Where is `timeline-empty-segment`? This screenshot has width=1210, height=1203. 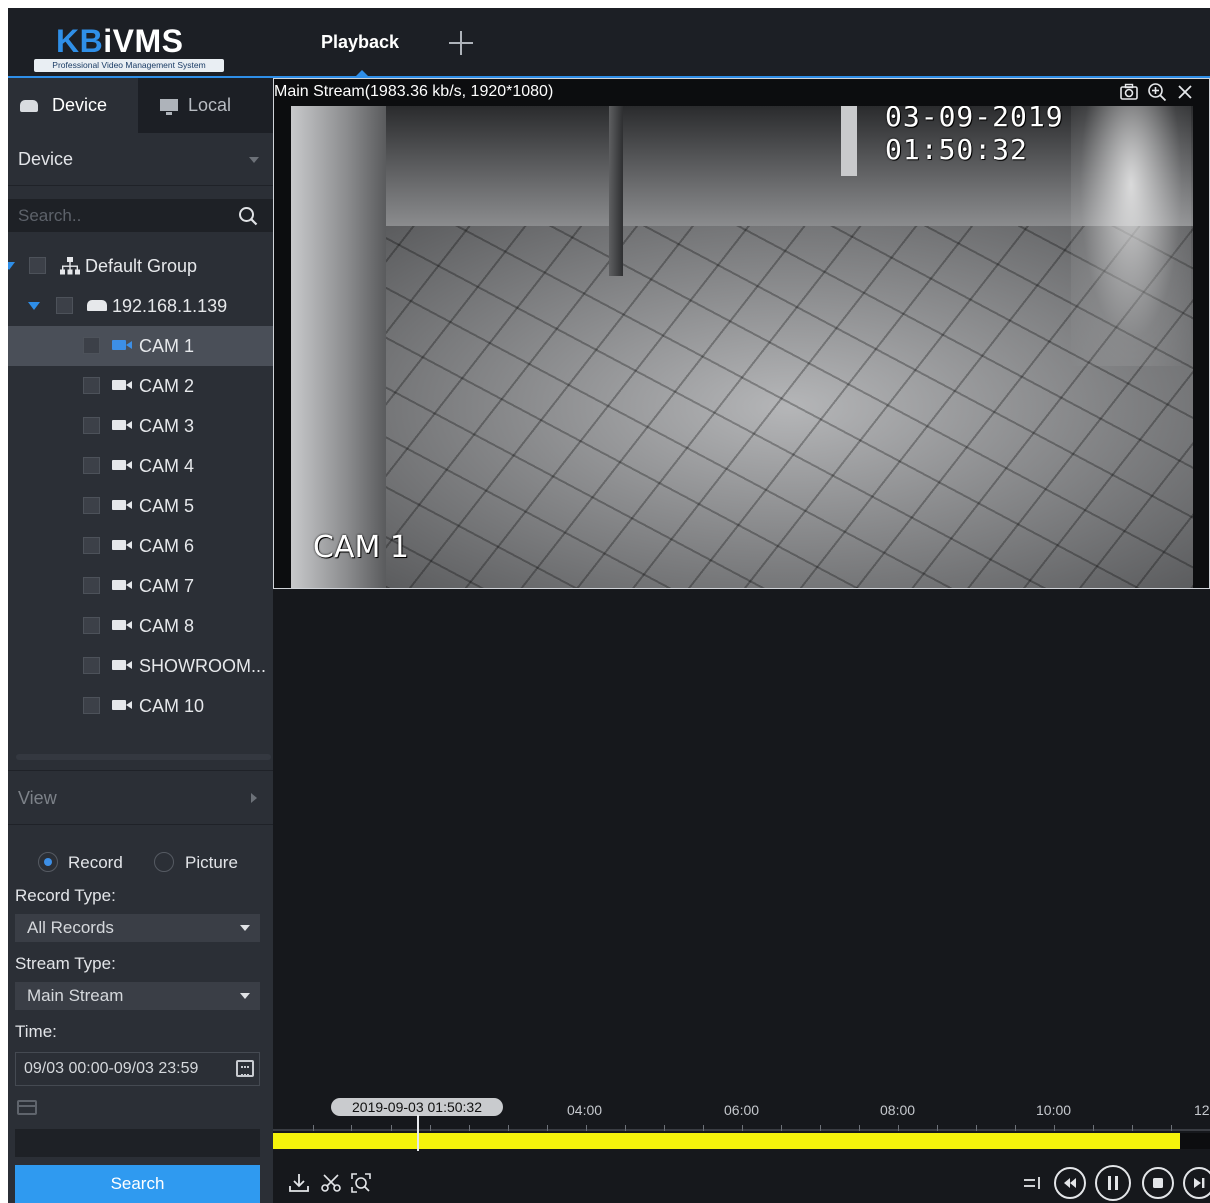
timeline-empty-segment is located at coordinates (1195, 1141).